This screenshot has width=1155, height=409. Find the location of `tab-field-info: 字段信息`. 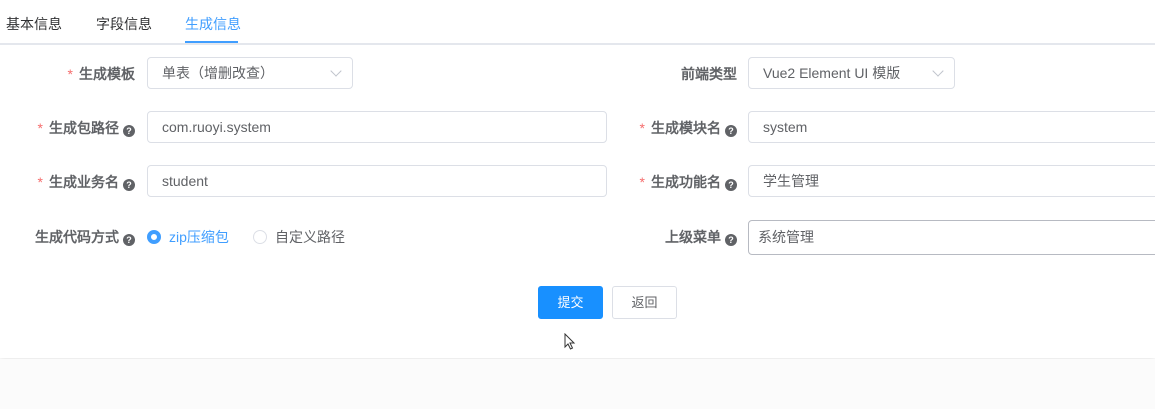

tab-field-info: 字段信息 is located at coordinates (124, 22).